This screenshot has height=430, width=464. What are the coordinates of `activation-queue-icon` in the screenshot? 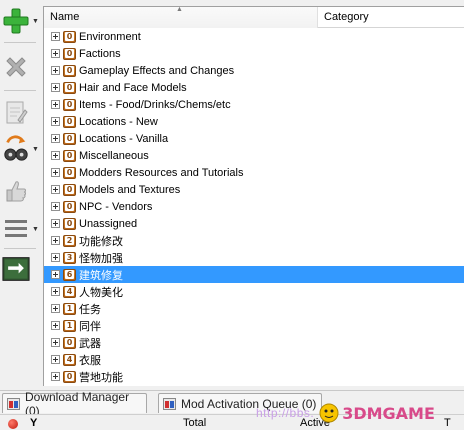 It's located at (169, 403).